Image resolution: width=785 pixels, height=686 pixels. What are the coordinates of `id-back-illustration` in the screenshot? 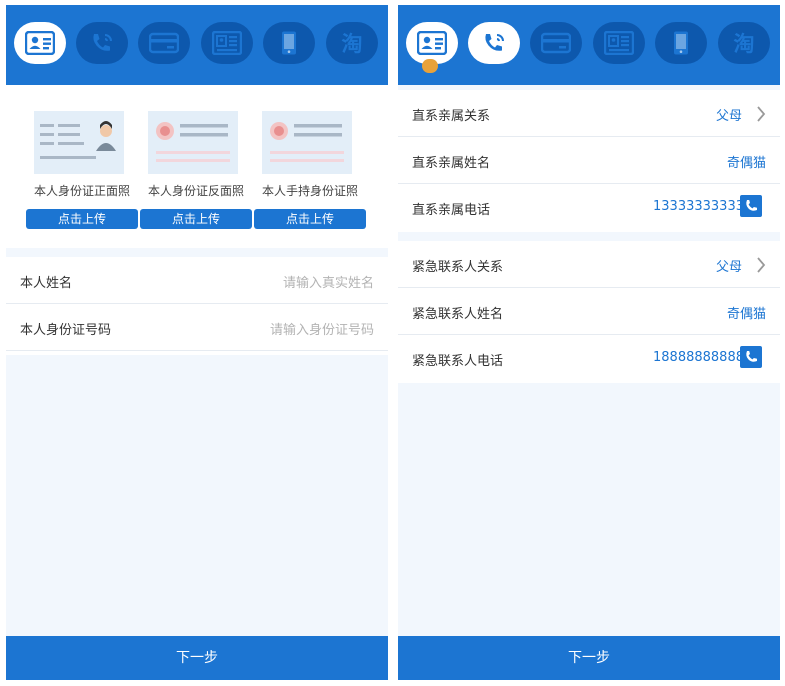 It's located at (193, 142).